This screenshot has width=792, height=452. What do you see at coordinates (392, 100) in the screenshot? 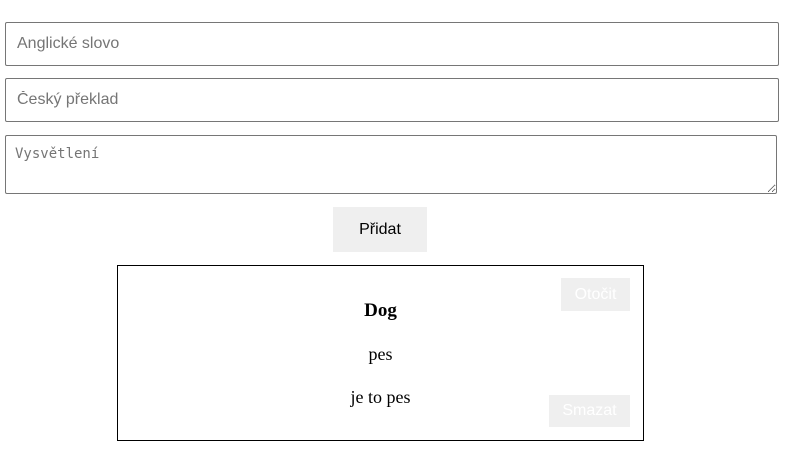
I see `czech-translation-input` at bounding box center [392, 100].